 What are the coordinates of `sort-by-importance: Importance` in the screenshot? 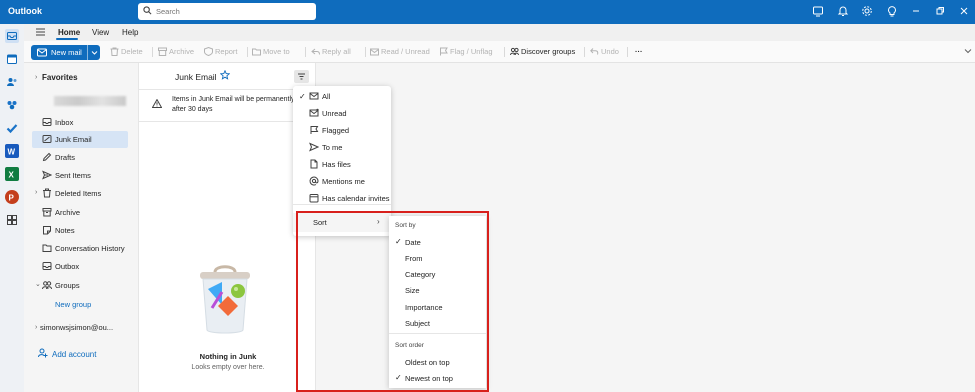 It's located at (437, 307).